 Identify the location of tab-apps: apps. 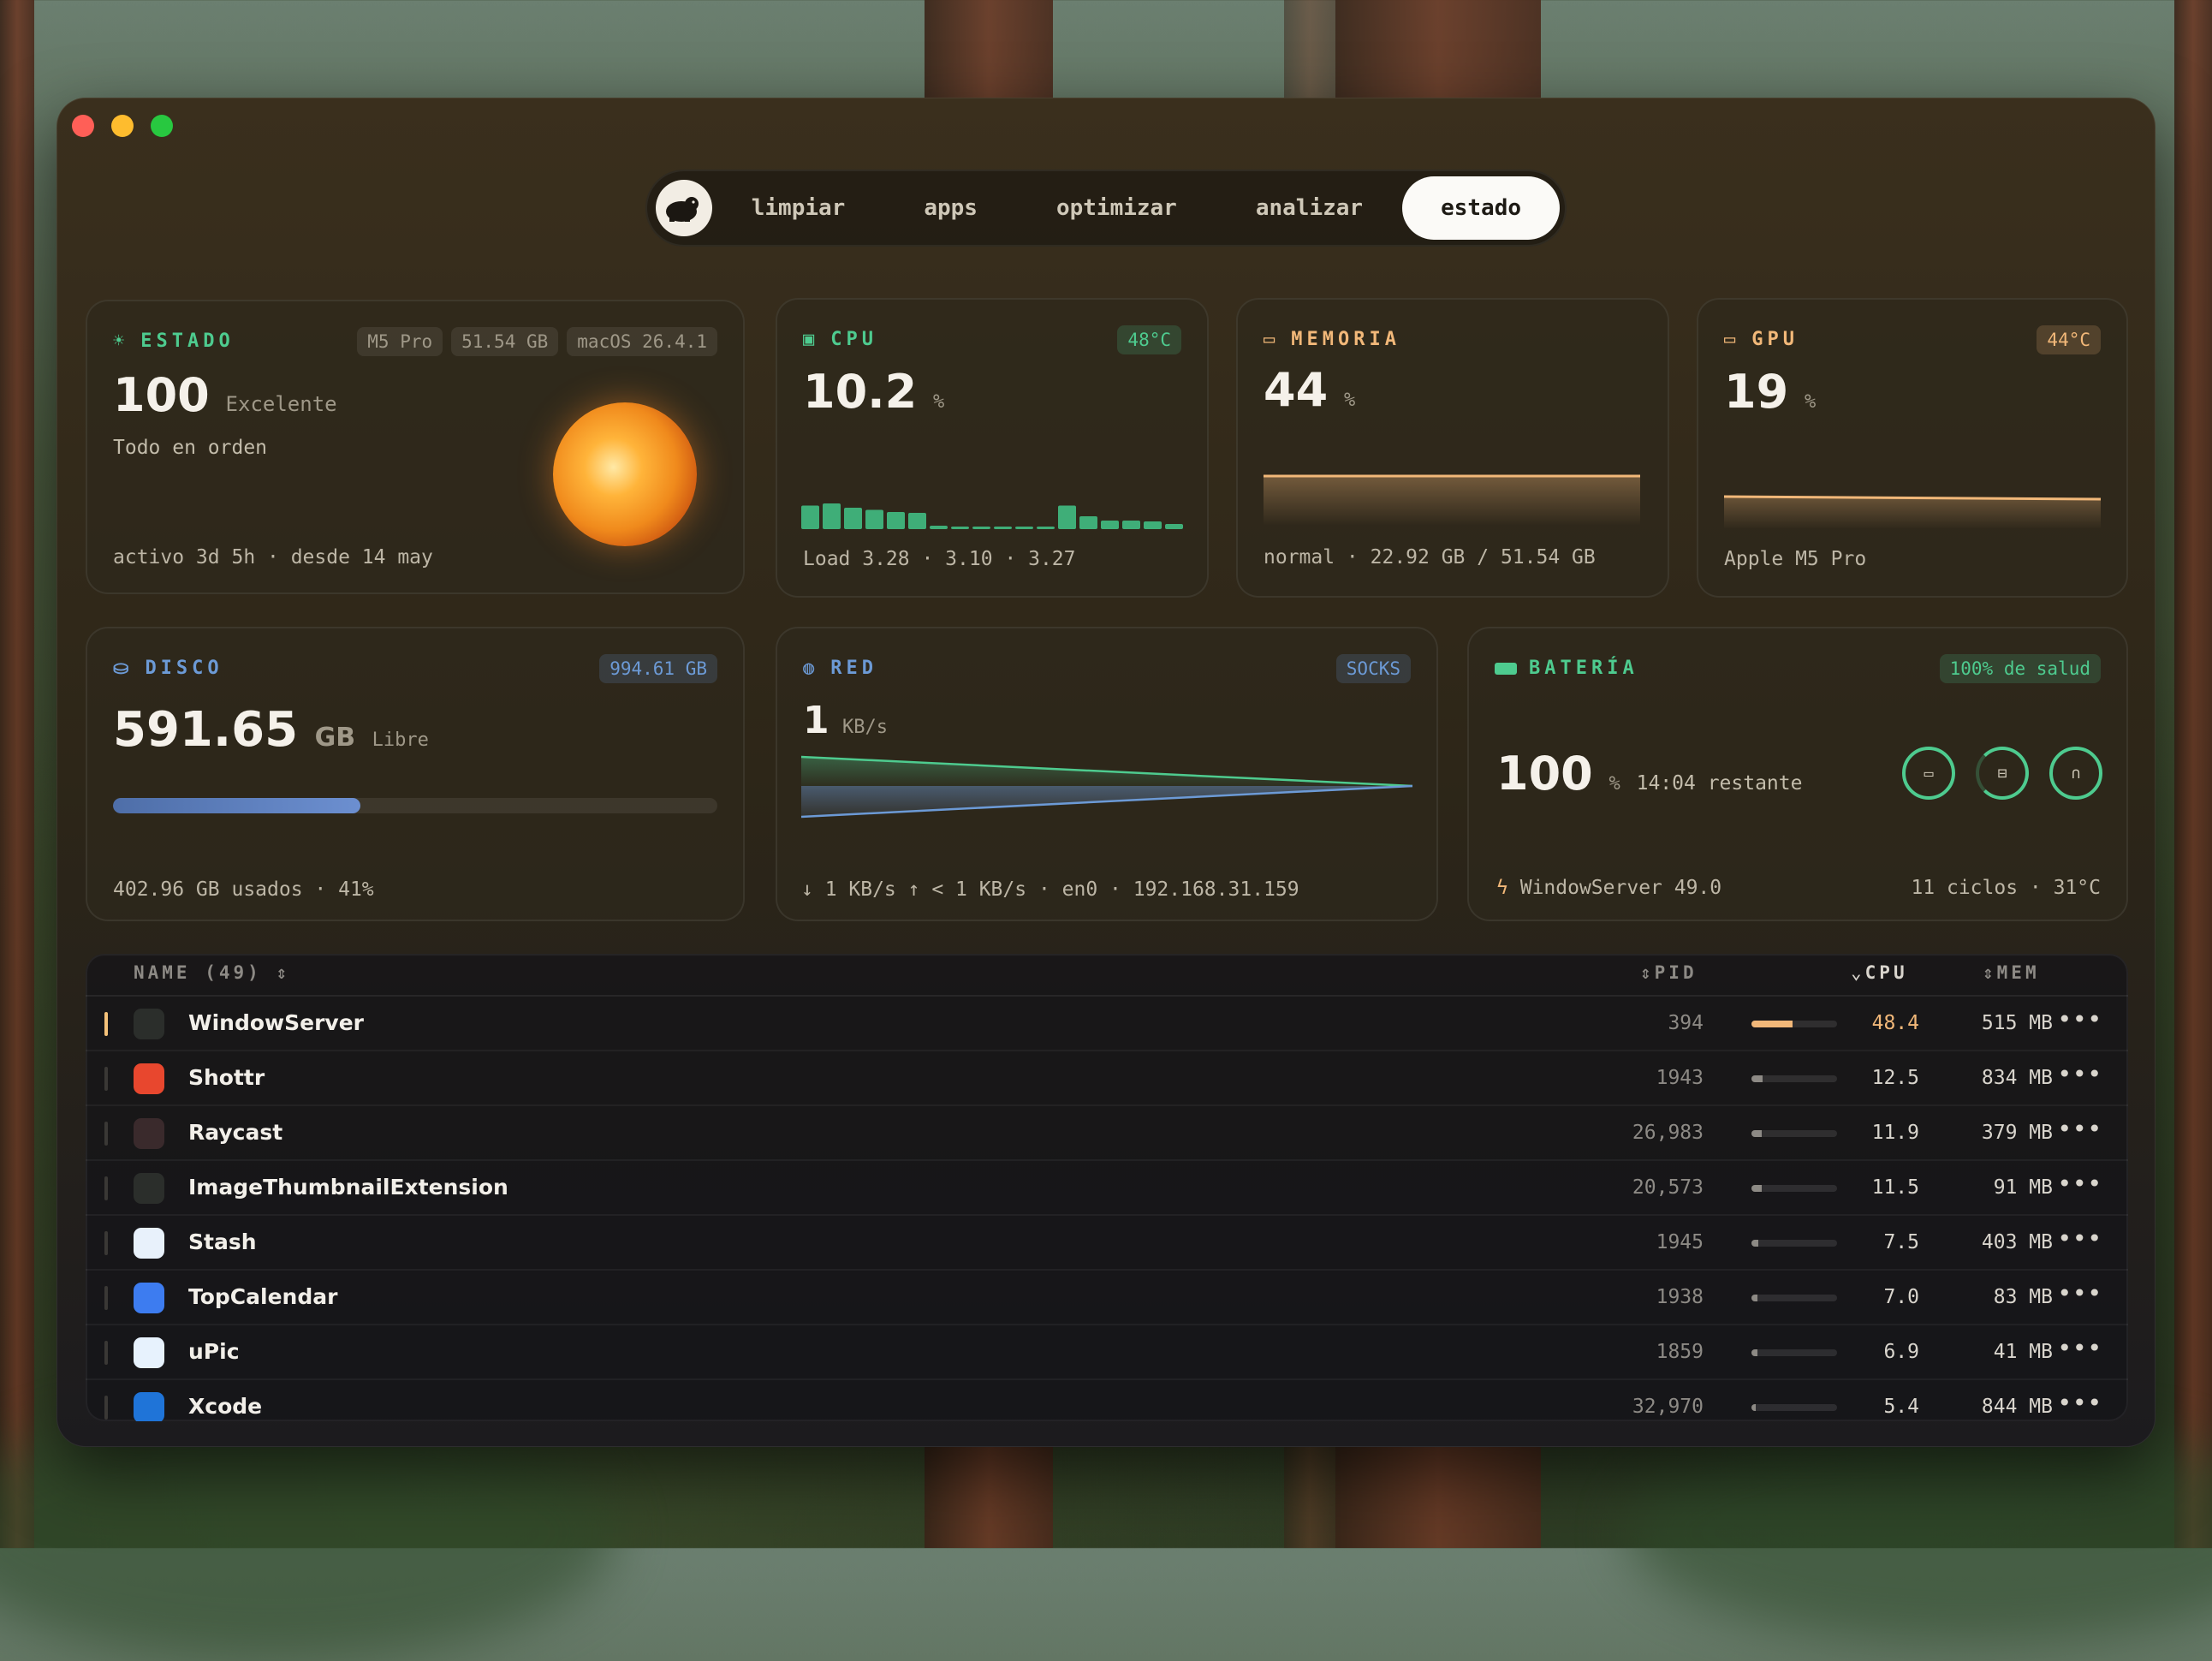
(950, 208).